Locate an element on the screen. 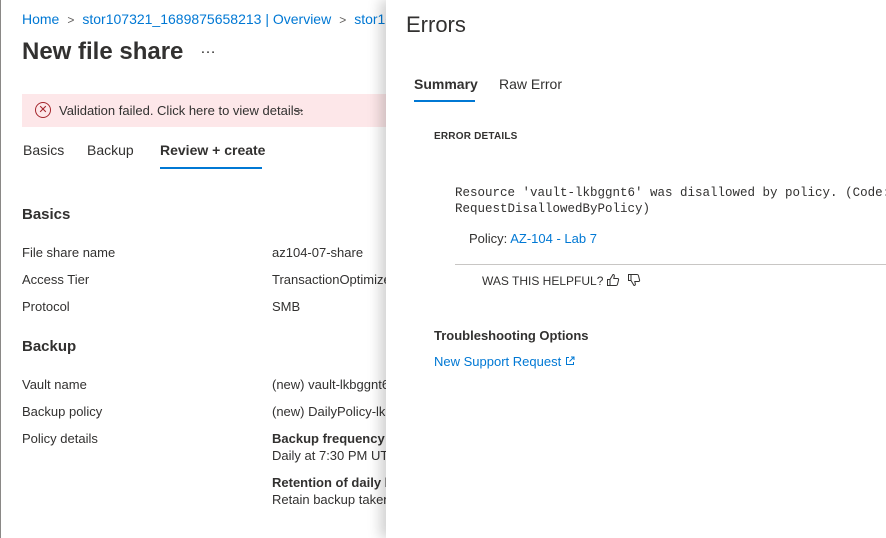  backup-frequency-heading: Backup frequency is located at coordinates (328, 438).